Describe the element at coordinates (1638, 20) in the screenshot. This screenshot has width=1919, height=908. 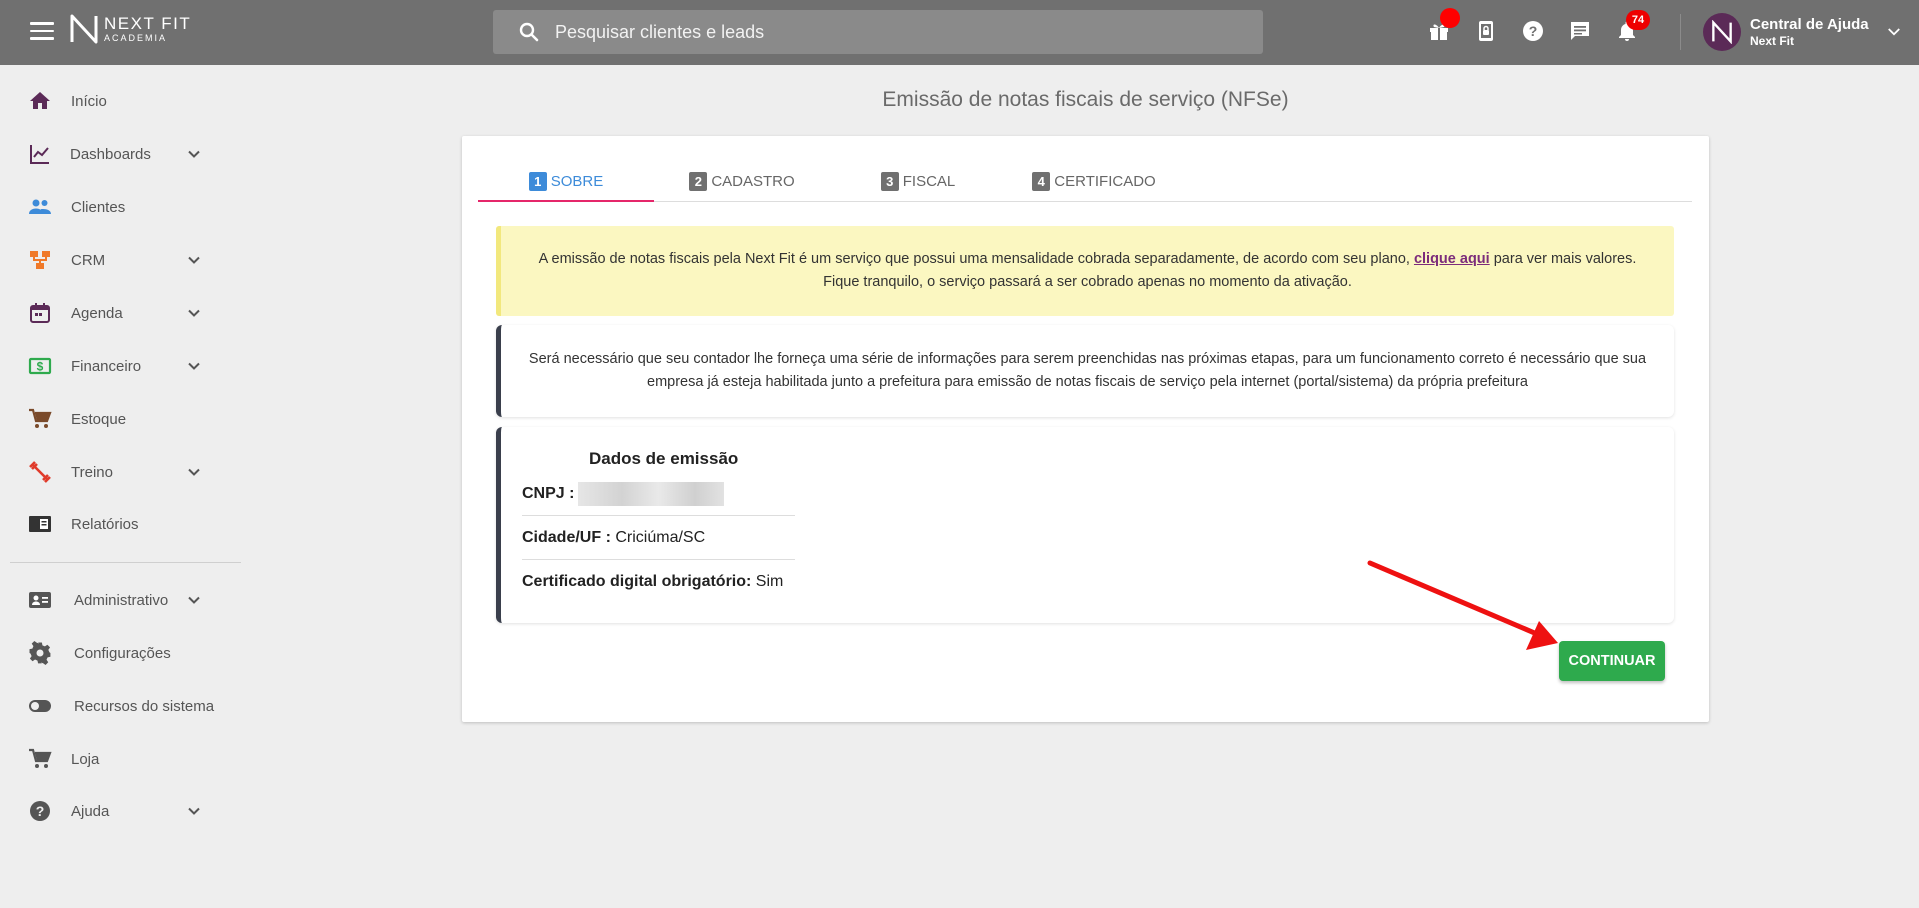
I see `notifications-badge: 74` at that location.